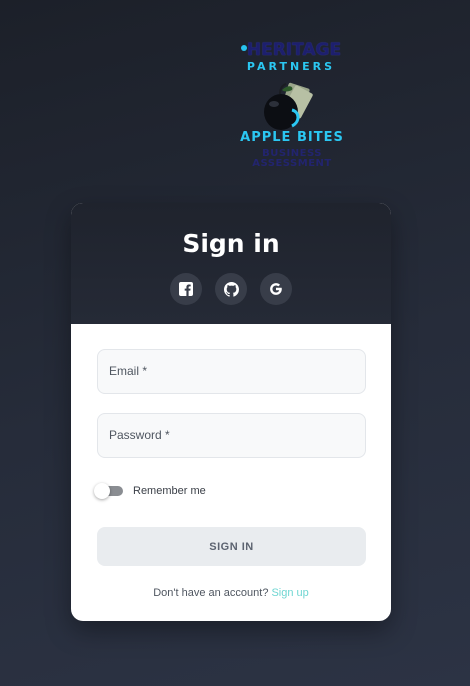 This screenshot has width=470, height=686. Describe the element at coordinates (231, 263) in the screenshot. I see `signin-card-header: Sign in` at that location.